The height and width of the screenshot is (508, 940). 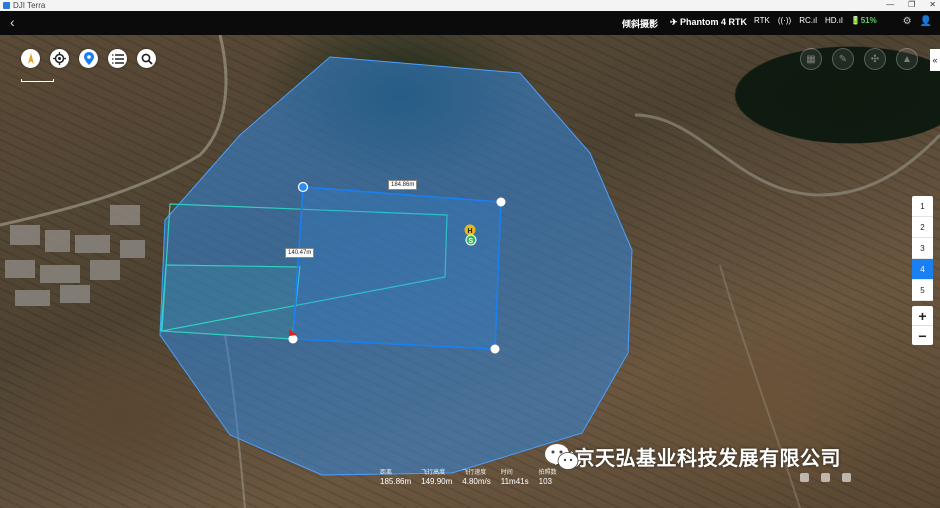 I want to click on battery-level: 🔋51%, so click(x=863, y=20).